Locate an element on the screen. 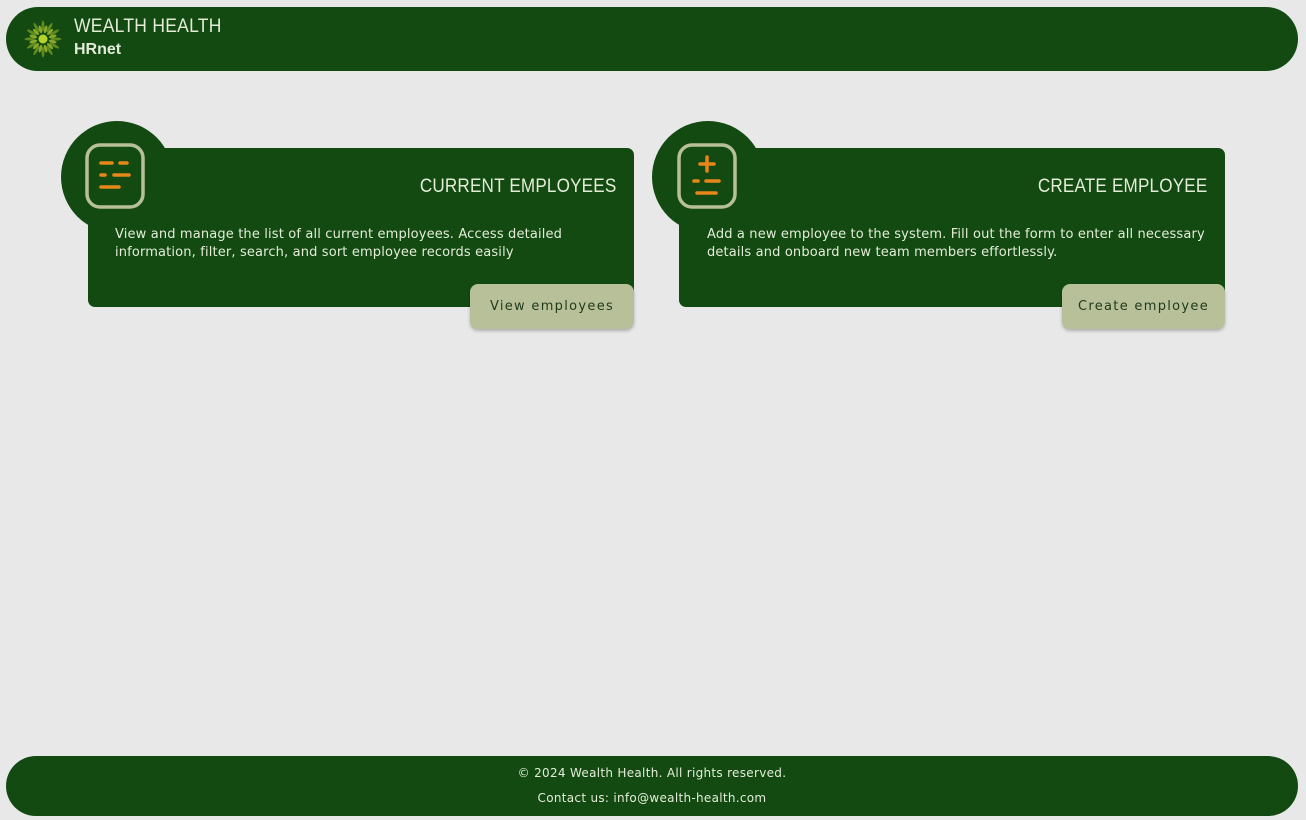 The image size is (1306, 820). create-employee-button: Create employee is located at coordinates (1143, 306).